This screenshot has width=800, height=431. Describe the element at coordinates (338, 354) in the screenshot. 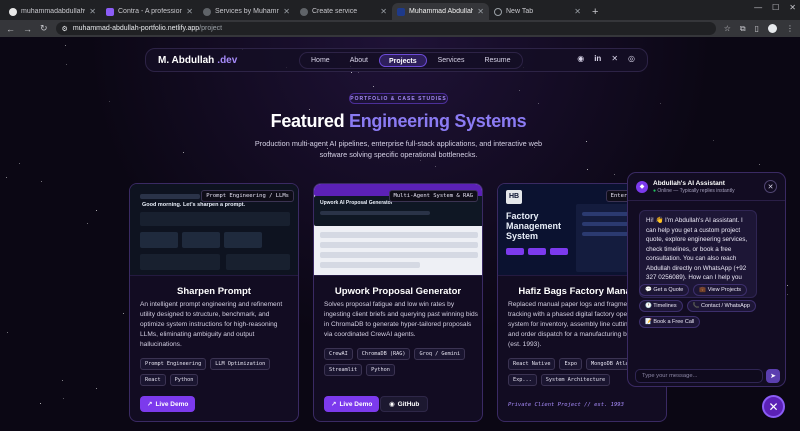

I see `tech-chip: CrewAI` at that location.